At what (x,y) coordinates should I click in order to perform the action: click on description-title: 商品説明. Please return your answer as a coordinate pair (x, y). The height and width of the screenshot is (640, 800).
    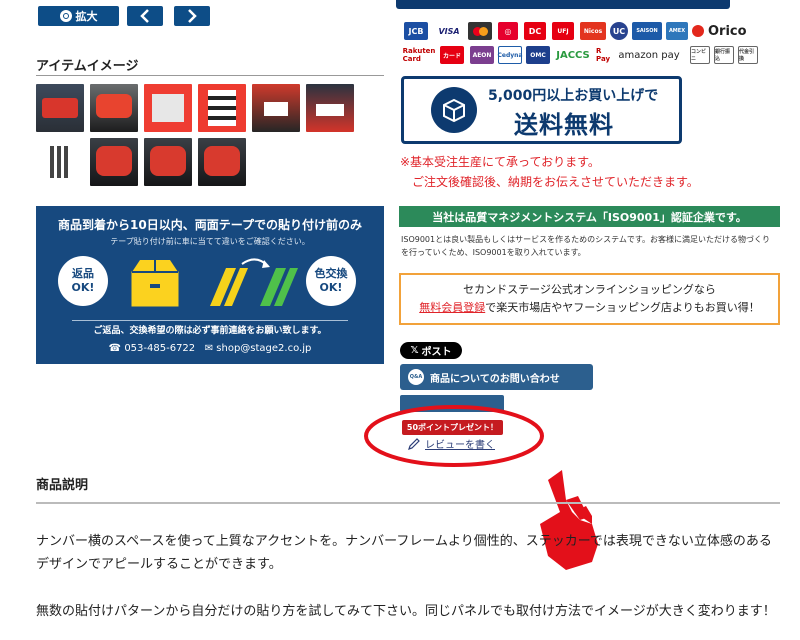
    Looking at the image, I should click on (62, 485).